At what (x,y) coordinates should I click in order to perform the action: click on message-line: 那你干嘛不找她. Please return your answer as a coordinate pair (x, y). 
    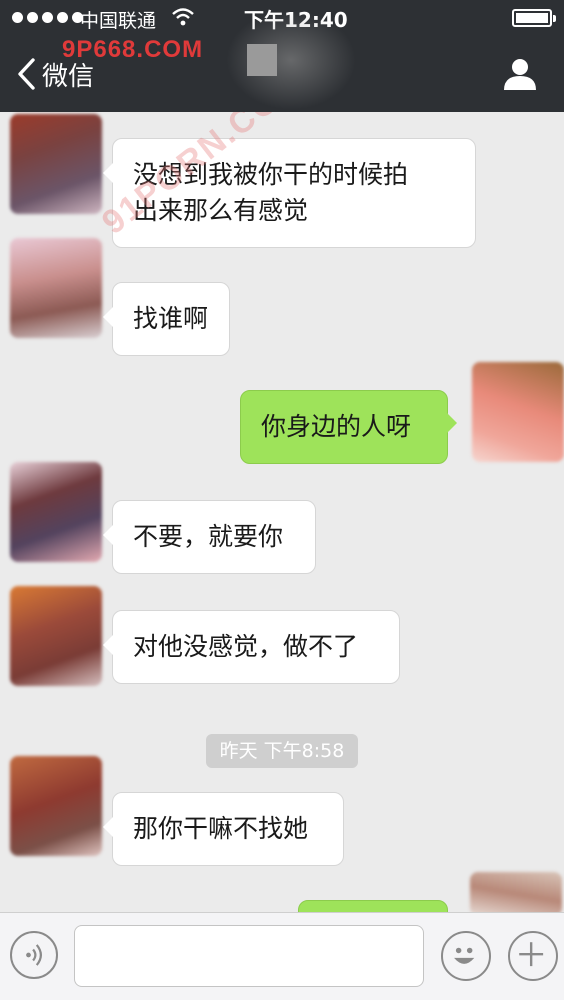
    Looking at the image, I should click on (221, 828).